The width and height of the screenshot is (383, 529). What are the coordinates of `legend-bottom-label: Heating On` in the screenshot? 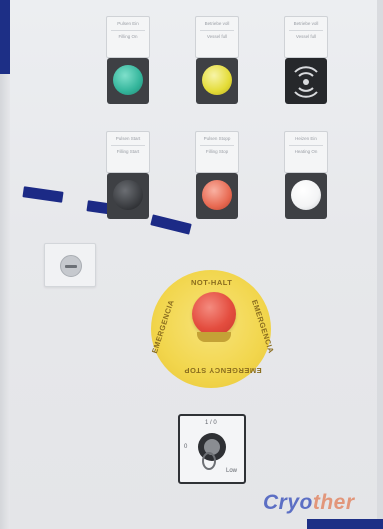 It's located at (306, 151).